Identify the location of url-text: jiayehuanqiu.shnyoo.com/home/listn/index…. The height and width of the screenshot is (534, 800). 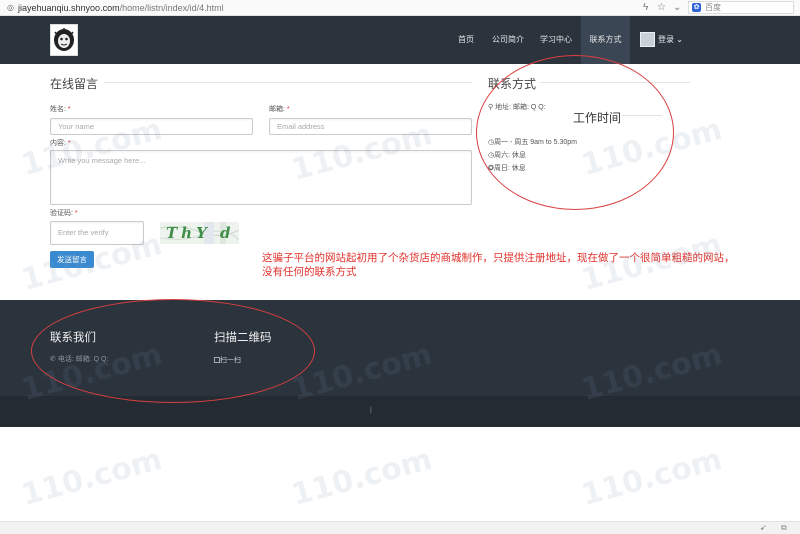
(121, 8).